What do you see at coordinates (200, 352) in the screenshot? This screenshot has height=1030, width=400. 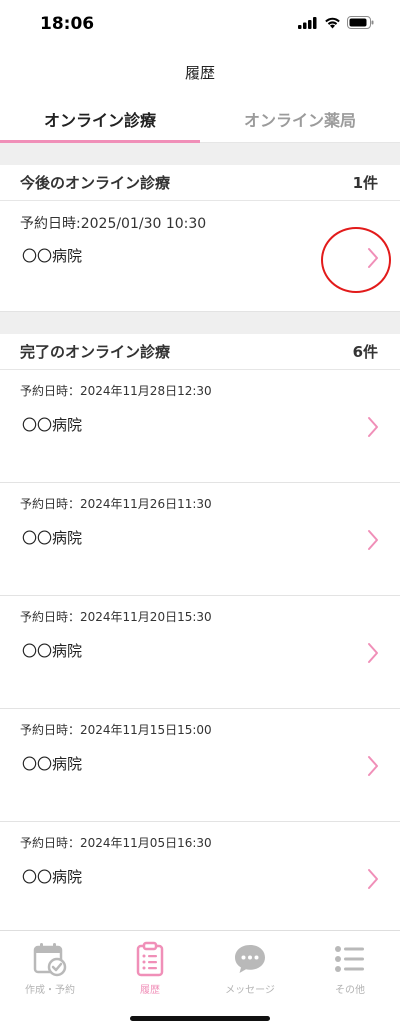 I see `completed-section-header: 完了のオンライン診療 6件` at bounding box center [200, 352].